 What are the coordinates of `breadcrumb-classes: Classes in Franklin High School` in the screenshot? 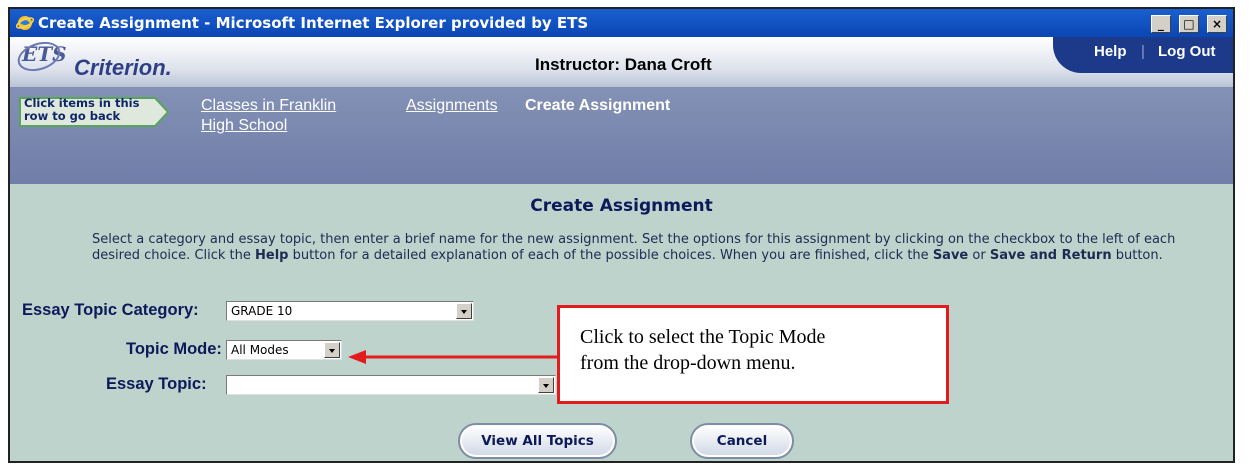 It's located at (268, 116).